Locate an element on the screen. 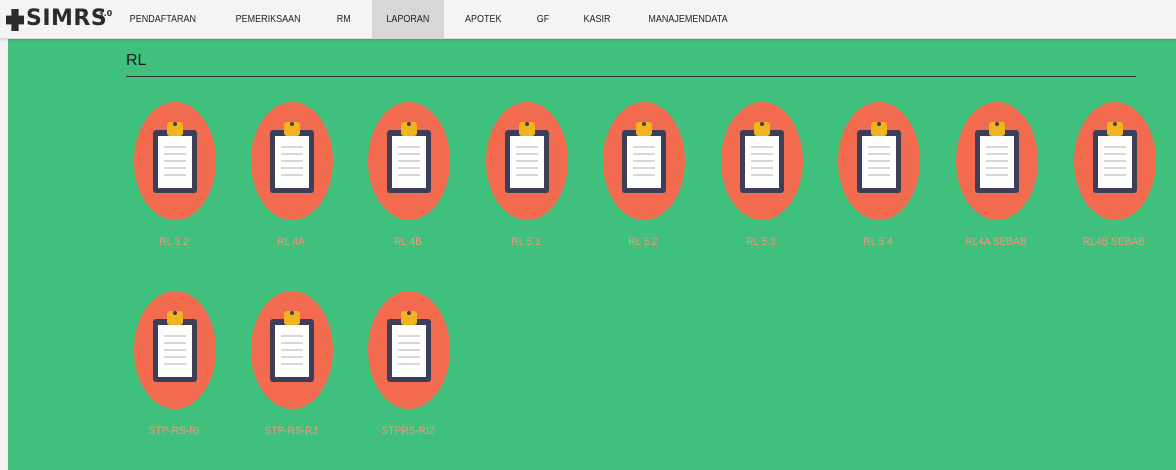 Image resolution: width=1176 pixels, height=470 pixels. nav-item-manajemendata: MANAJEMENDATA is located at coordinates (688, 19).